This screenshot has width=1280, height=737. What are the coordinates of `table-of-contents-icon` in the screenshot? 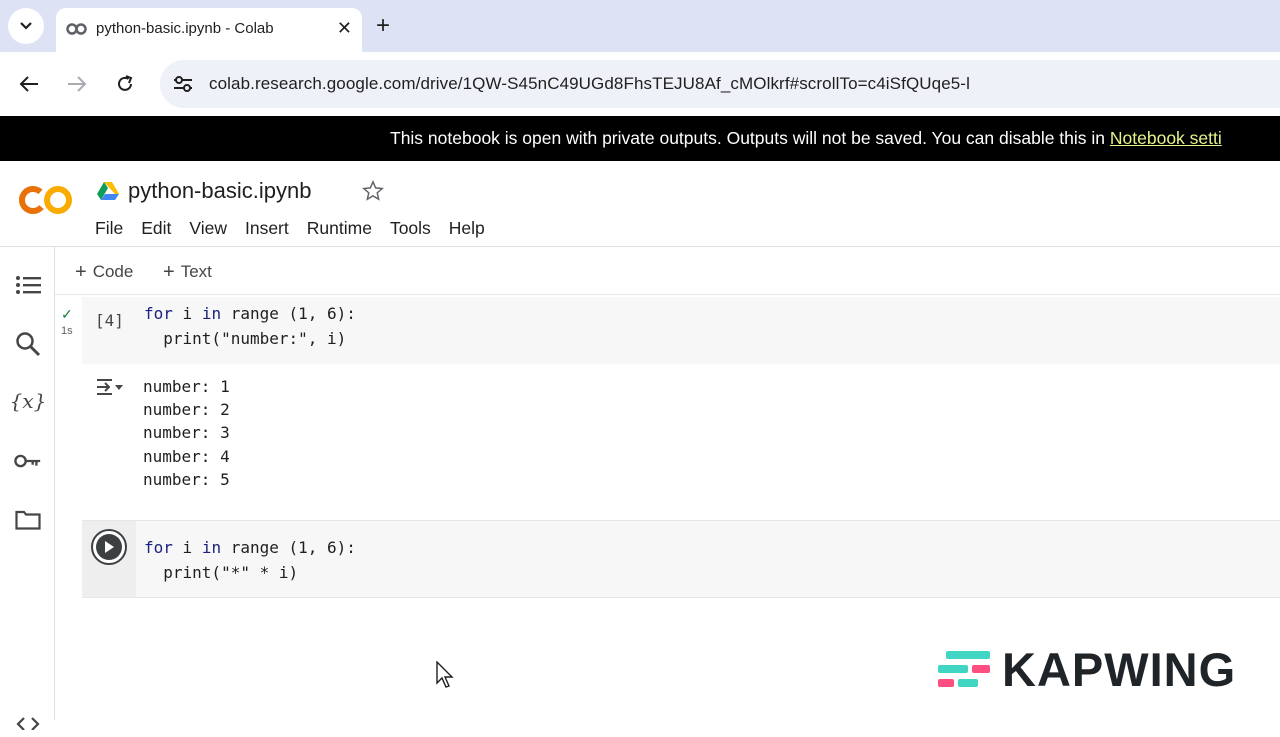 It's located at (28, 285).